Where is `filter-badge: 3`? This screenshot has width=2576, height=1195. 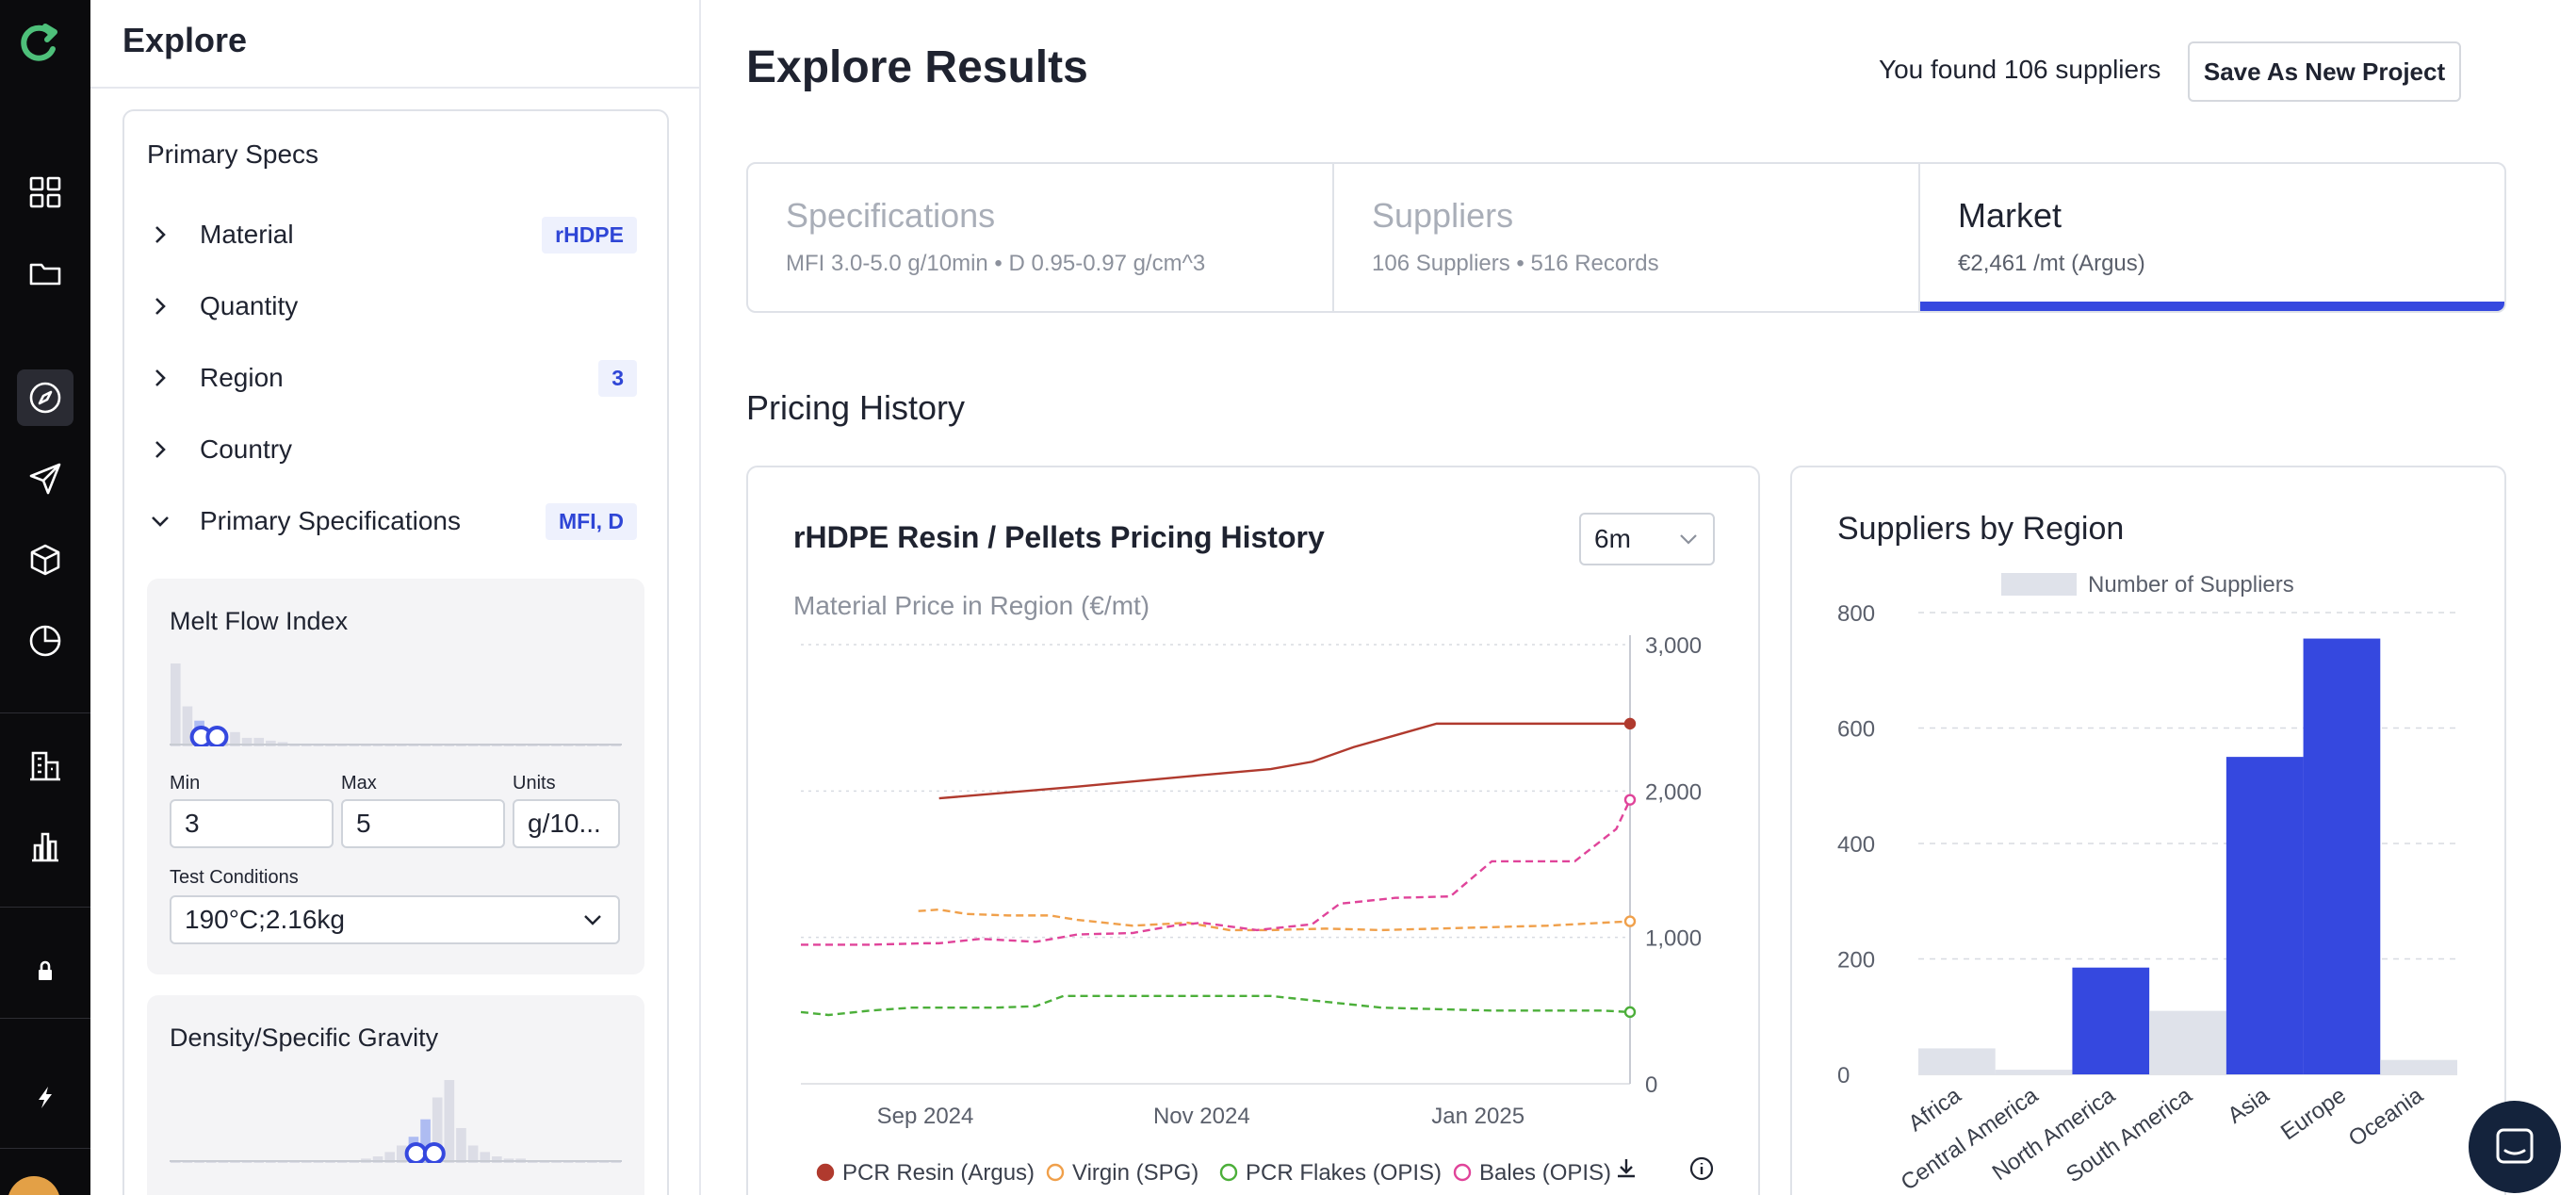 filter-badge: 3 is located at coordinates (617, 378).